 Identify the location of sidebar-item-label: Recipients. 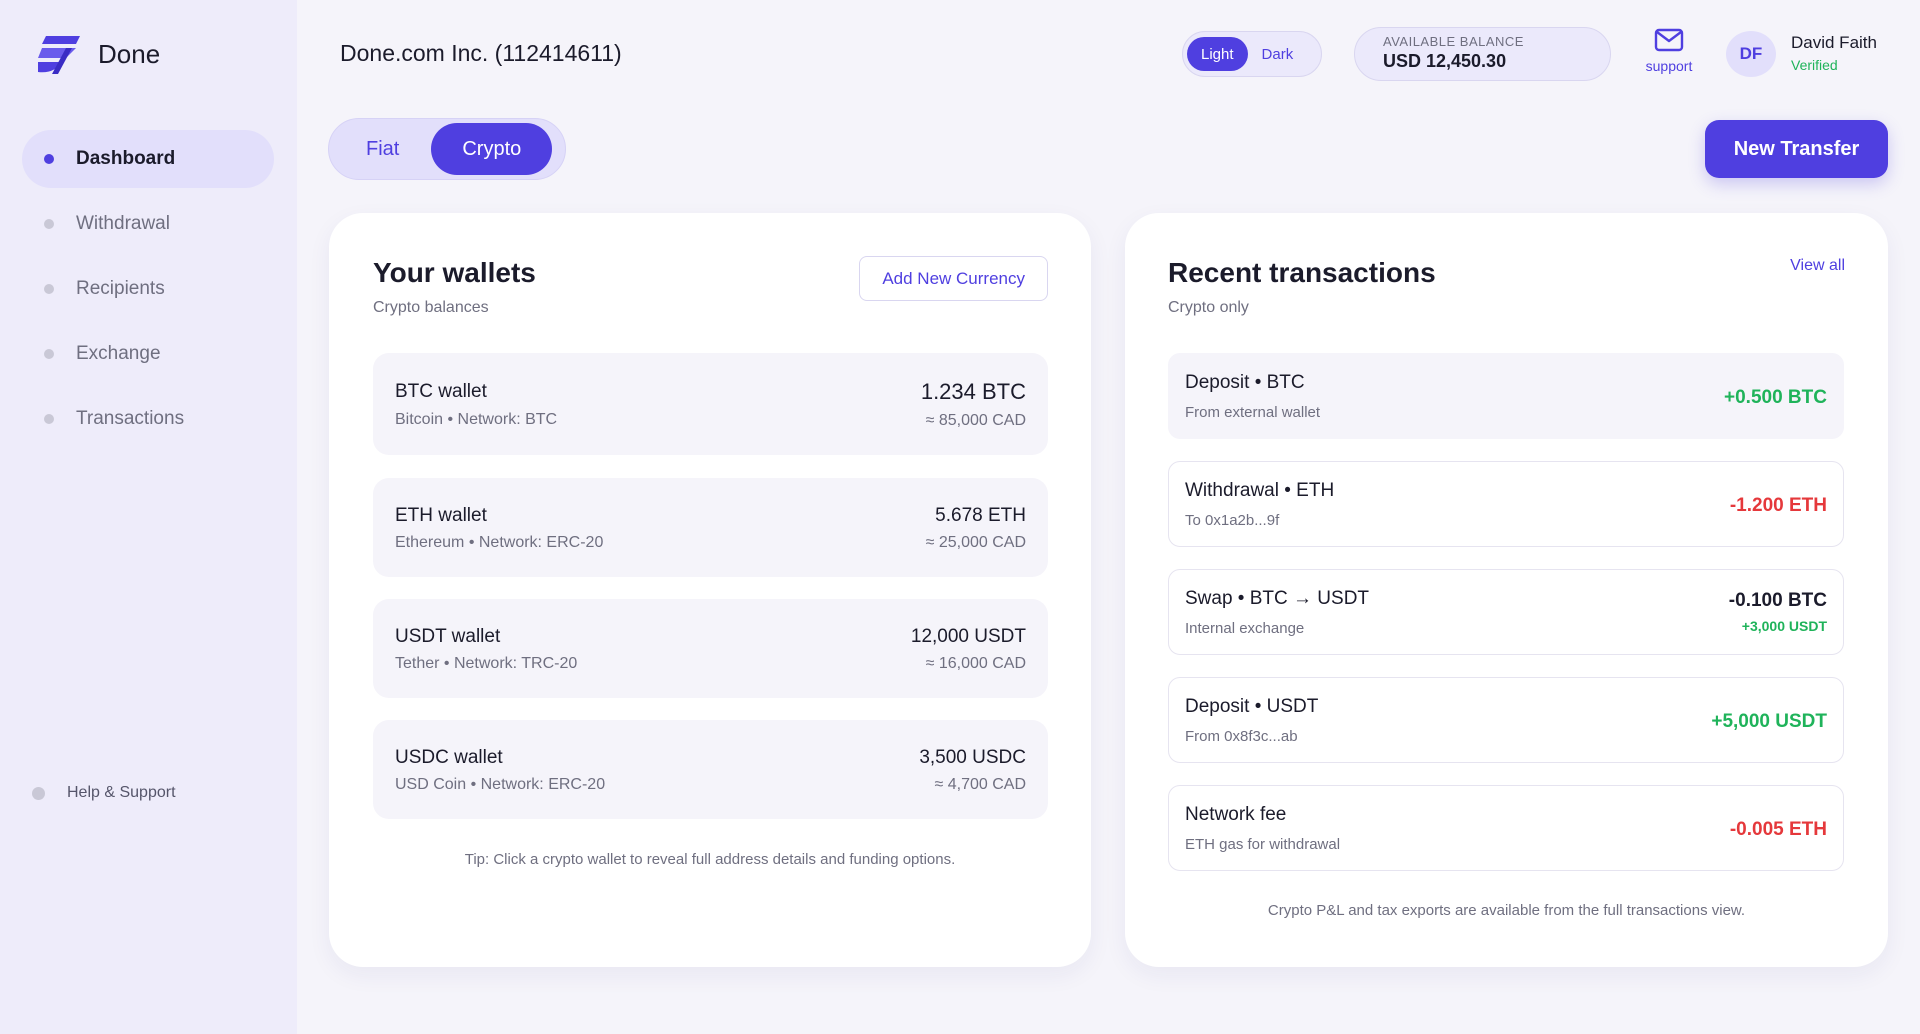
(120, 288).